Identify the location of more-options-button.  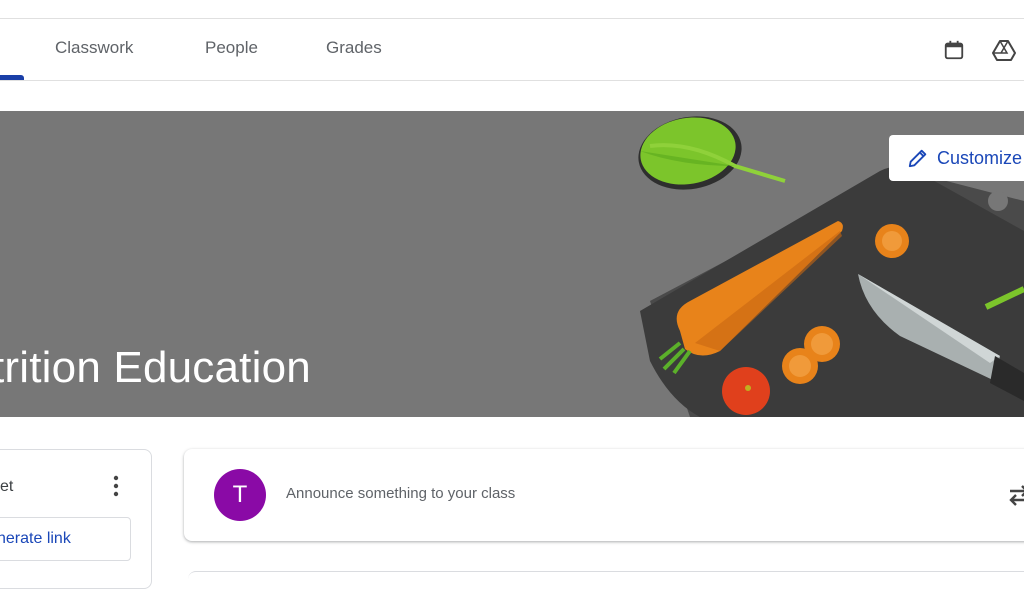
(116, 486).